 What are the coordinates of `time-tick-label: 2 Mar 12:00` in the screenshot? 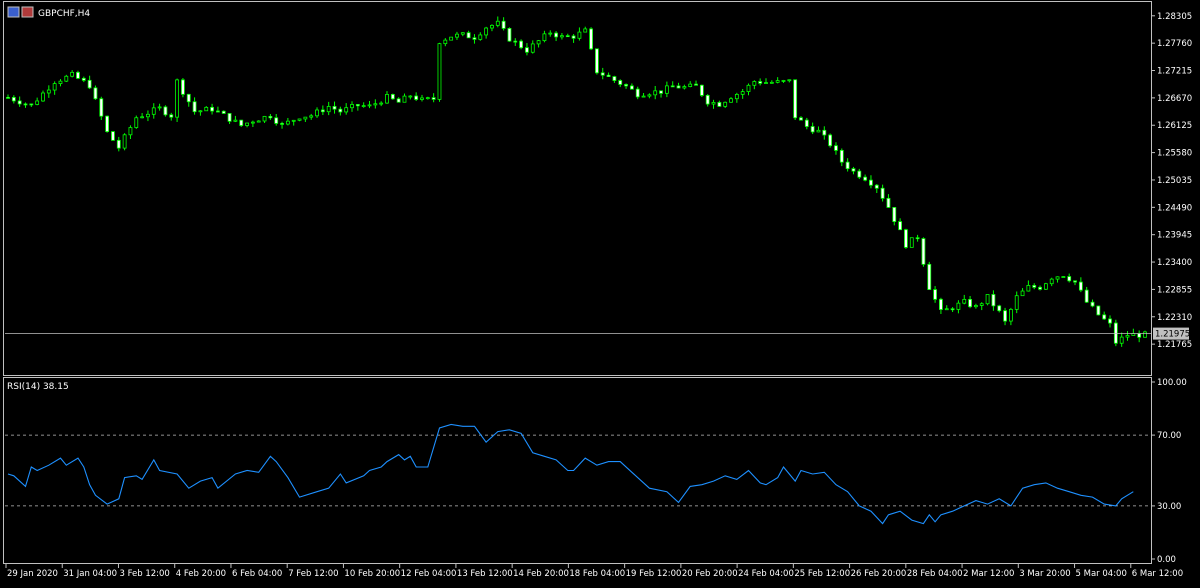 It's located at (988, 574).